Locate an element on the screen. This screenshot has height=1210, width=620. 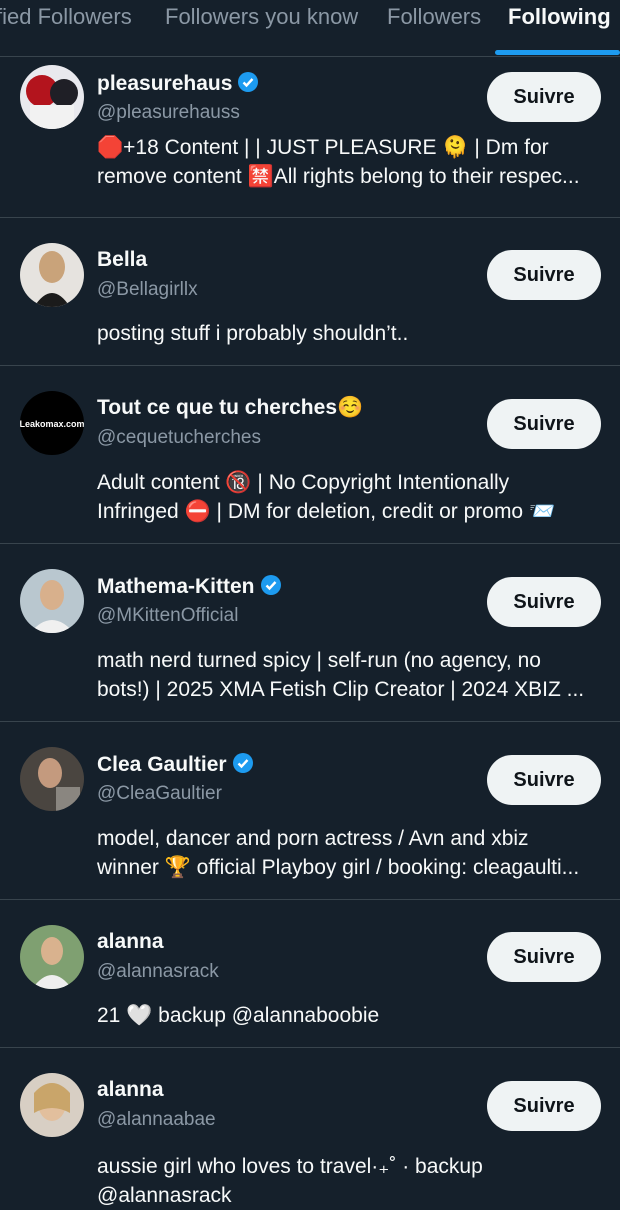
user-handle: @alannasrack is located at coordinates (158, 972).